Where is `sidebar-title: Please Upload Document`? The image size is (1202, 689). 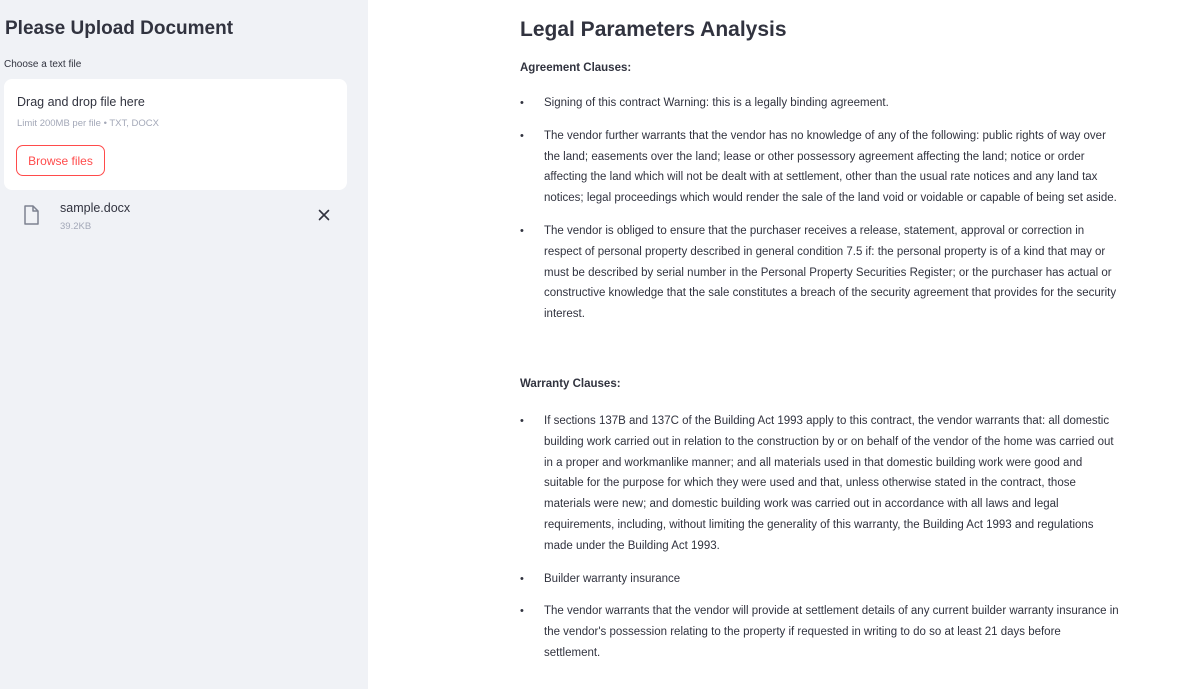 sidebar-title: Please Upload Document is located at coordinates (119, 28).